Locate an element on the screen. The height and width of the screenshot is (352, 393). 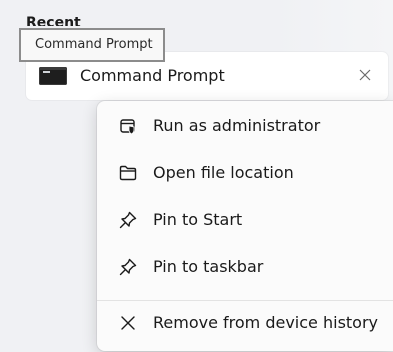
menu-item-open-file-location: Open file location is located at coordinates (245, 173).